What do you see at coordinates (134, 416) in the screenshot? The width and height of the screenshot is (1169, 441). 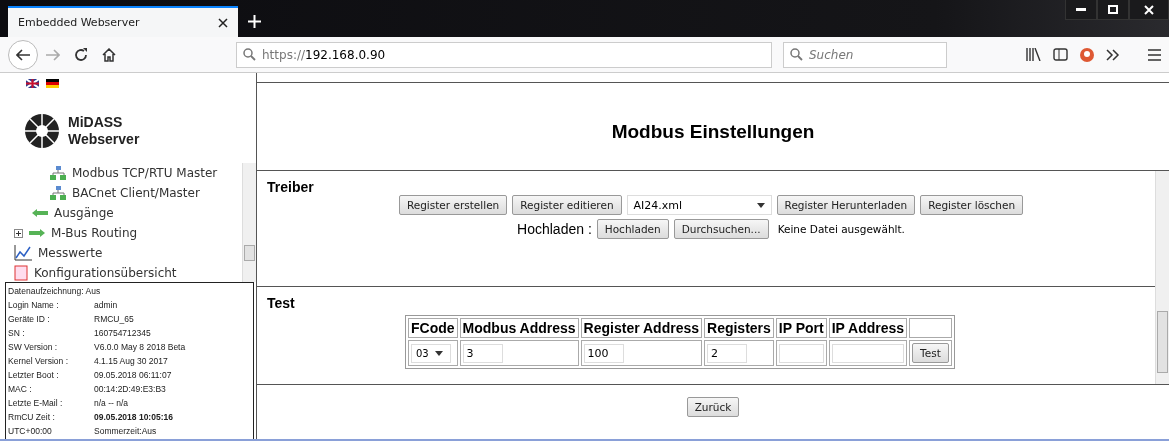 I see `info-value: 09.05.2018 10:05:16` at bounding box center [134, 416].